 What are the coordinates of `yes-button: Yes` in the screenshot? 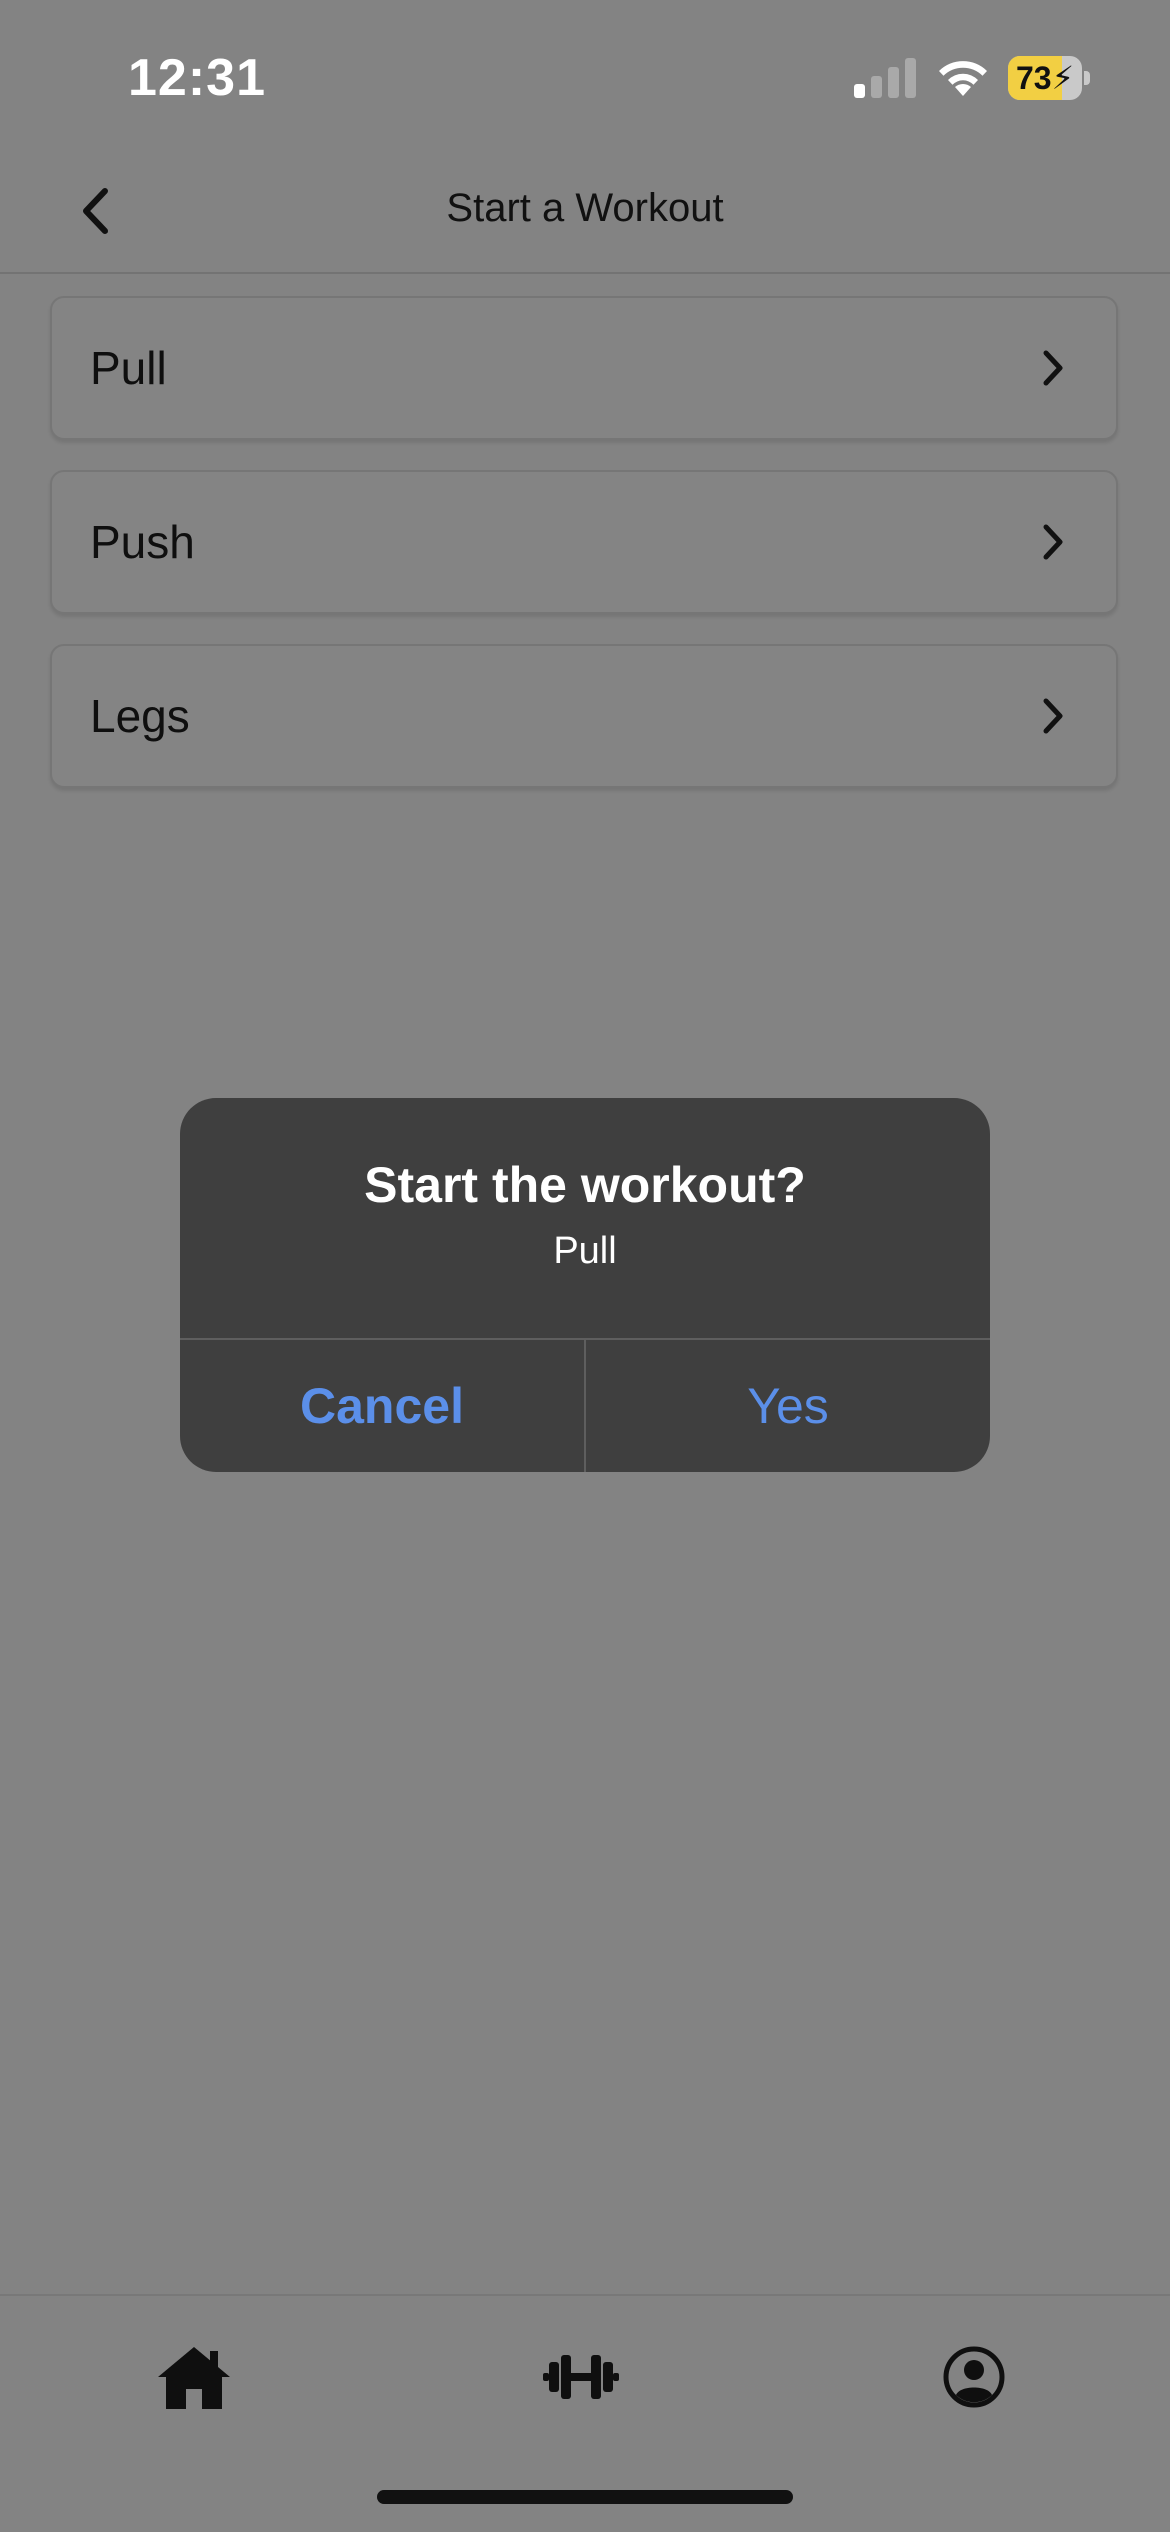 It's located at (788, 1406).